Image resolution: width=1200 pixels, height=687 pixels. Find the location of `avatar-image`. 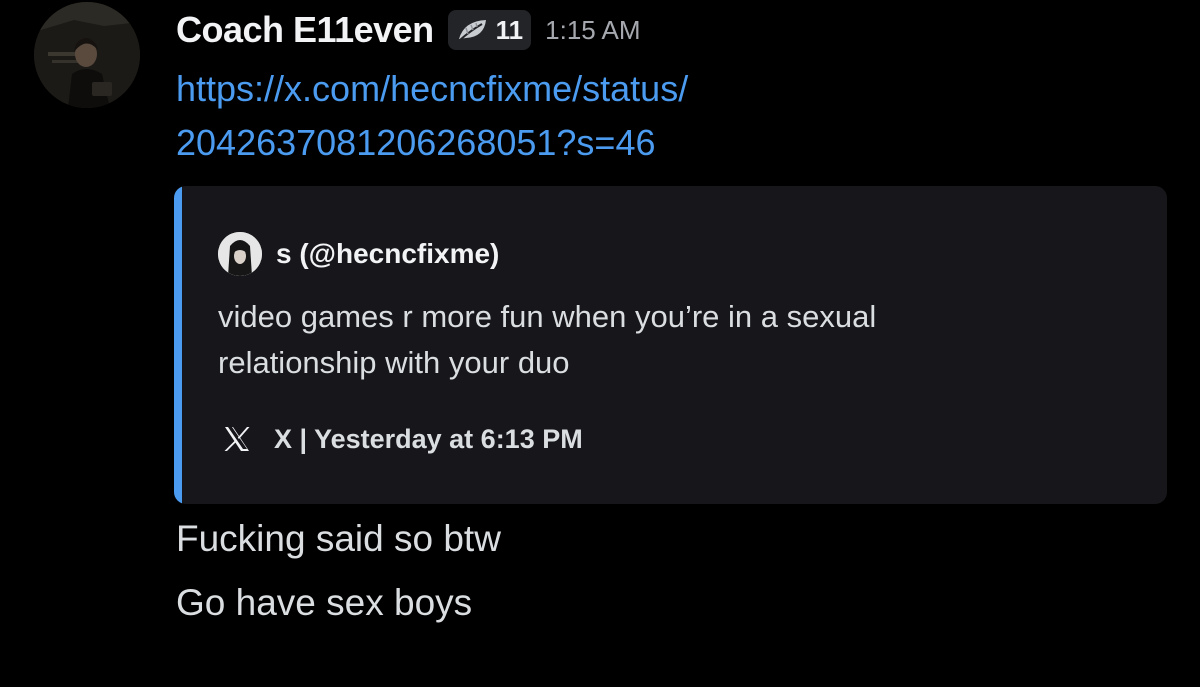

avatar-image is located at coordinates (87, 55).